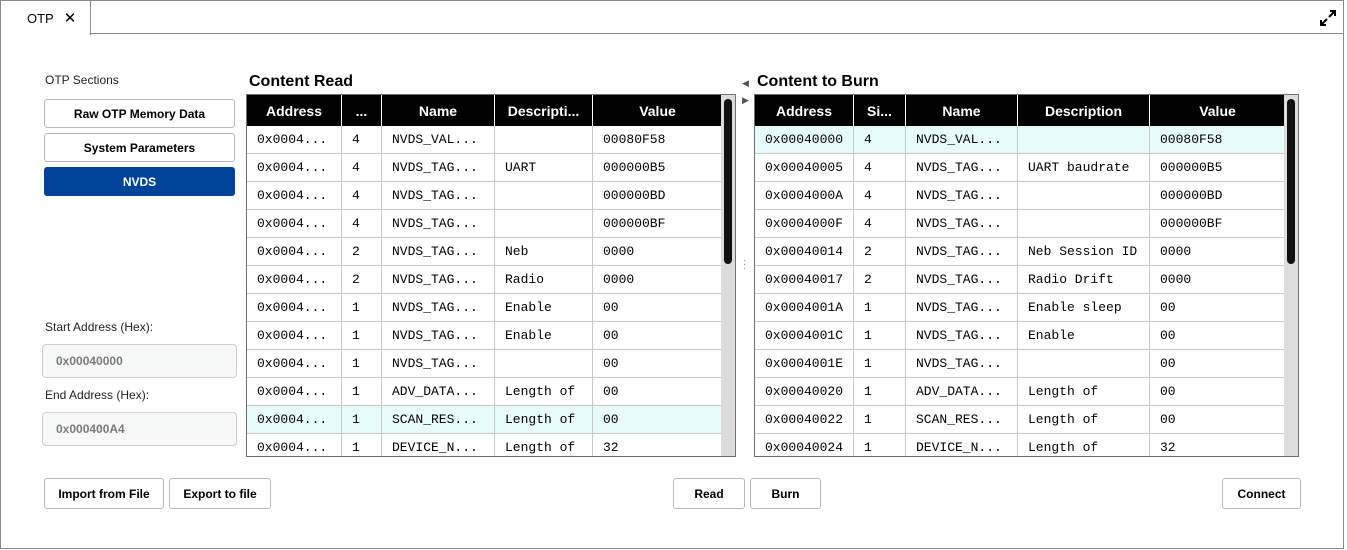 The height and width of the screenshot is (550, 1347). I want to click on content-read-title: Content Read, so click(301, 81).